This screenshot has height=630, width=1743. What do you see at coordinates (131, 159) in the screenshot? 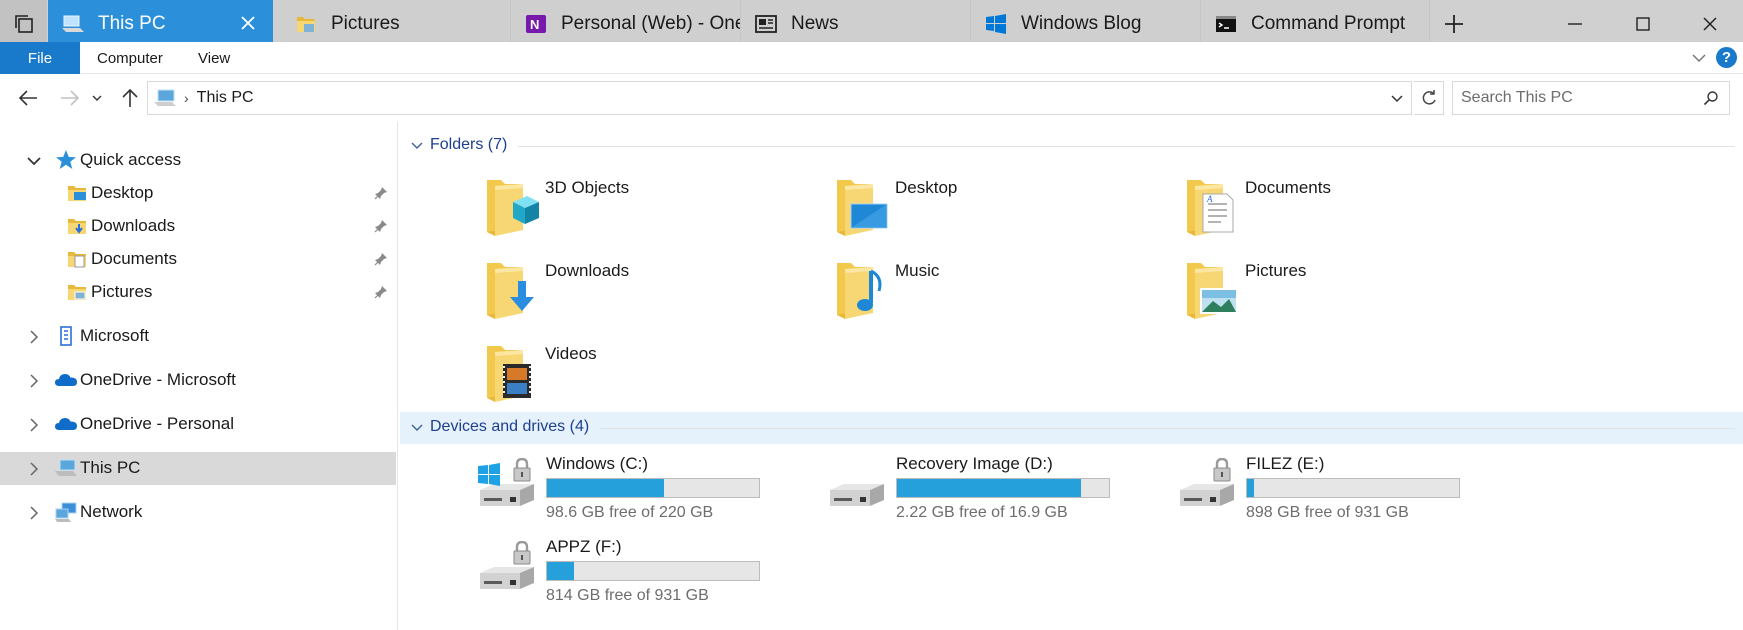
I see `nav-label: Quick access` at bounding box center [131, 159].